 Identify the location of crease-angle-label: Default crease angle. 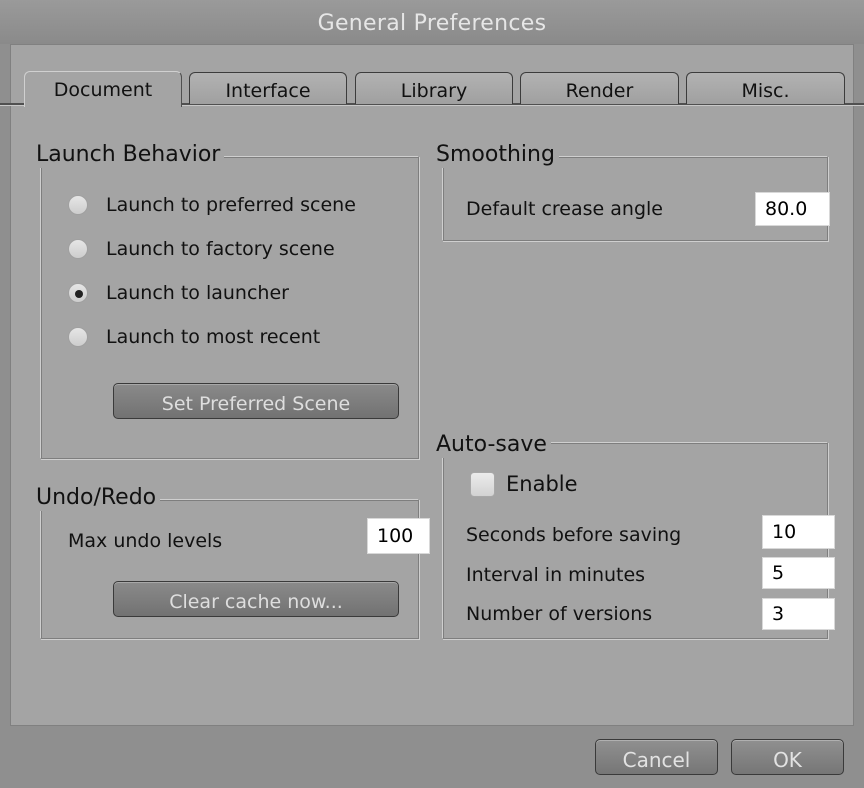
(564, 209).